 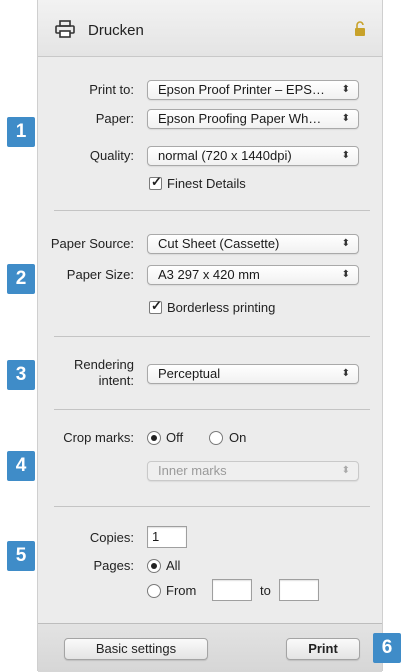 I want to click on pages-from-radio, so click(x=154, y=591).